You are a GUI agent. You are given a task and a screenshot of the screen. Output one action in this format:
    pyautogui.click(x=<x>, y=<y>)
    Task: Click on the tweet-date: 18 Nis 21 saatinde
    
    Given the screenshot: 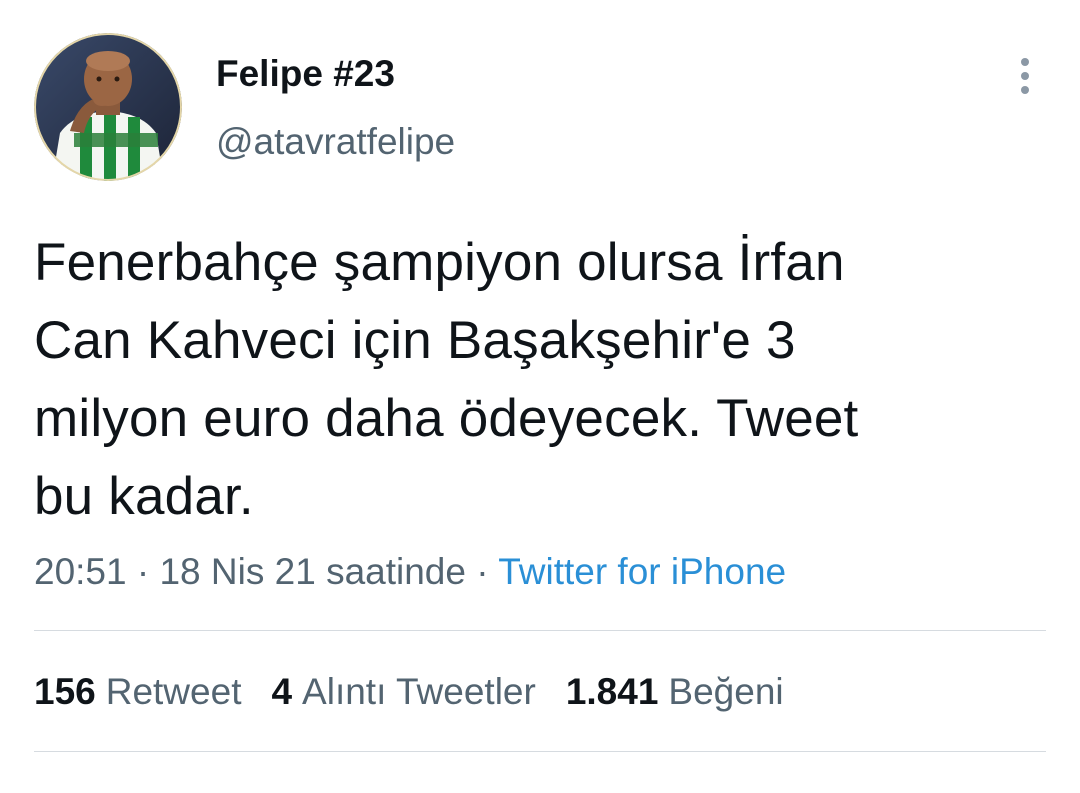 What is the action you would take?
    pyautogui.click(x=312, y=571)
    